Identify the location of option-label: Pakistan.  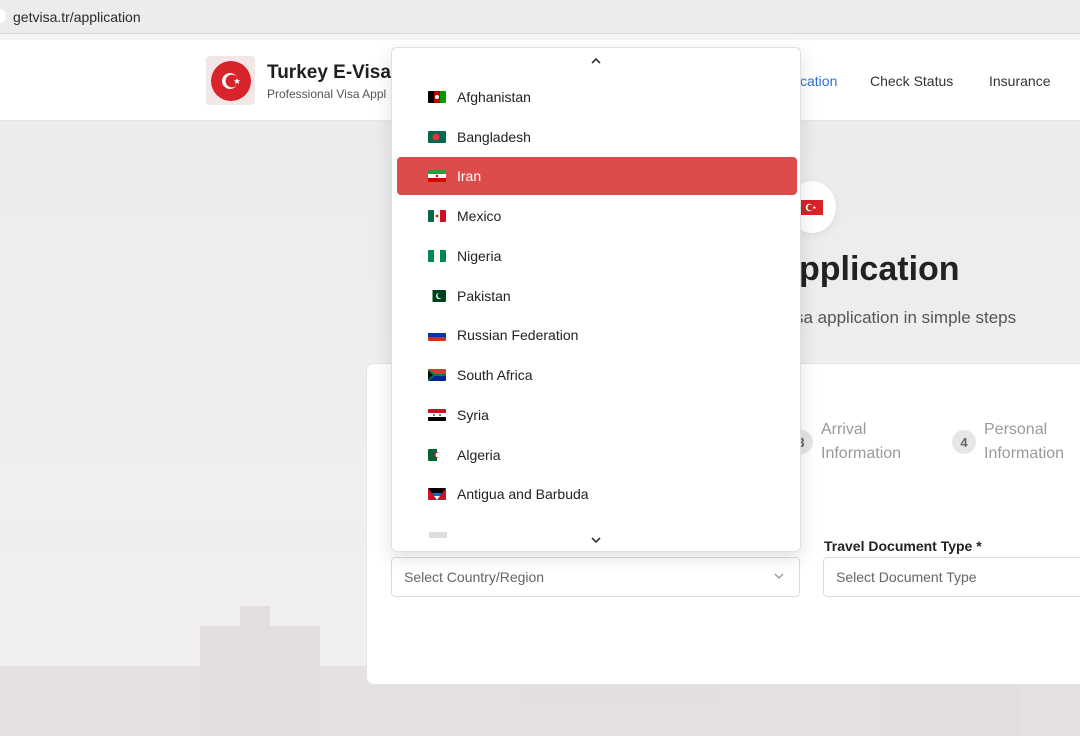
(484, 296).